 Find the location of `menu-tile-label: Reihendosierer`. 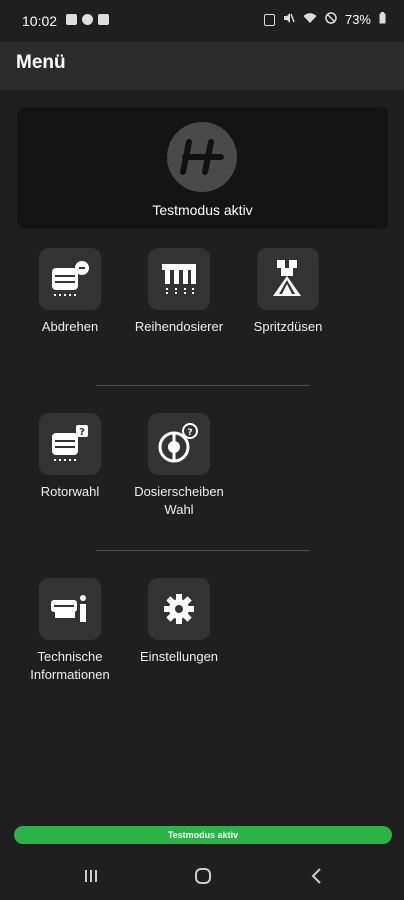

menu-tile-label: Reihendosierer is located at coordinates (179, 326).